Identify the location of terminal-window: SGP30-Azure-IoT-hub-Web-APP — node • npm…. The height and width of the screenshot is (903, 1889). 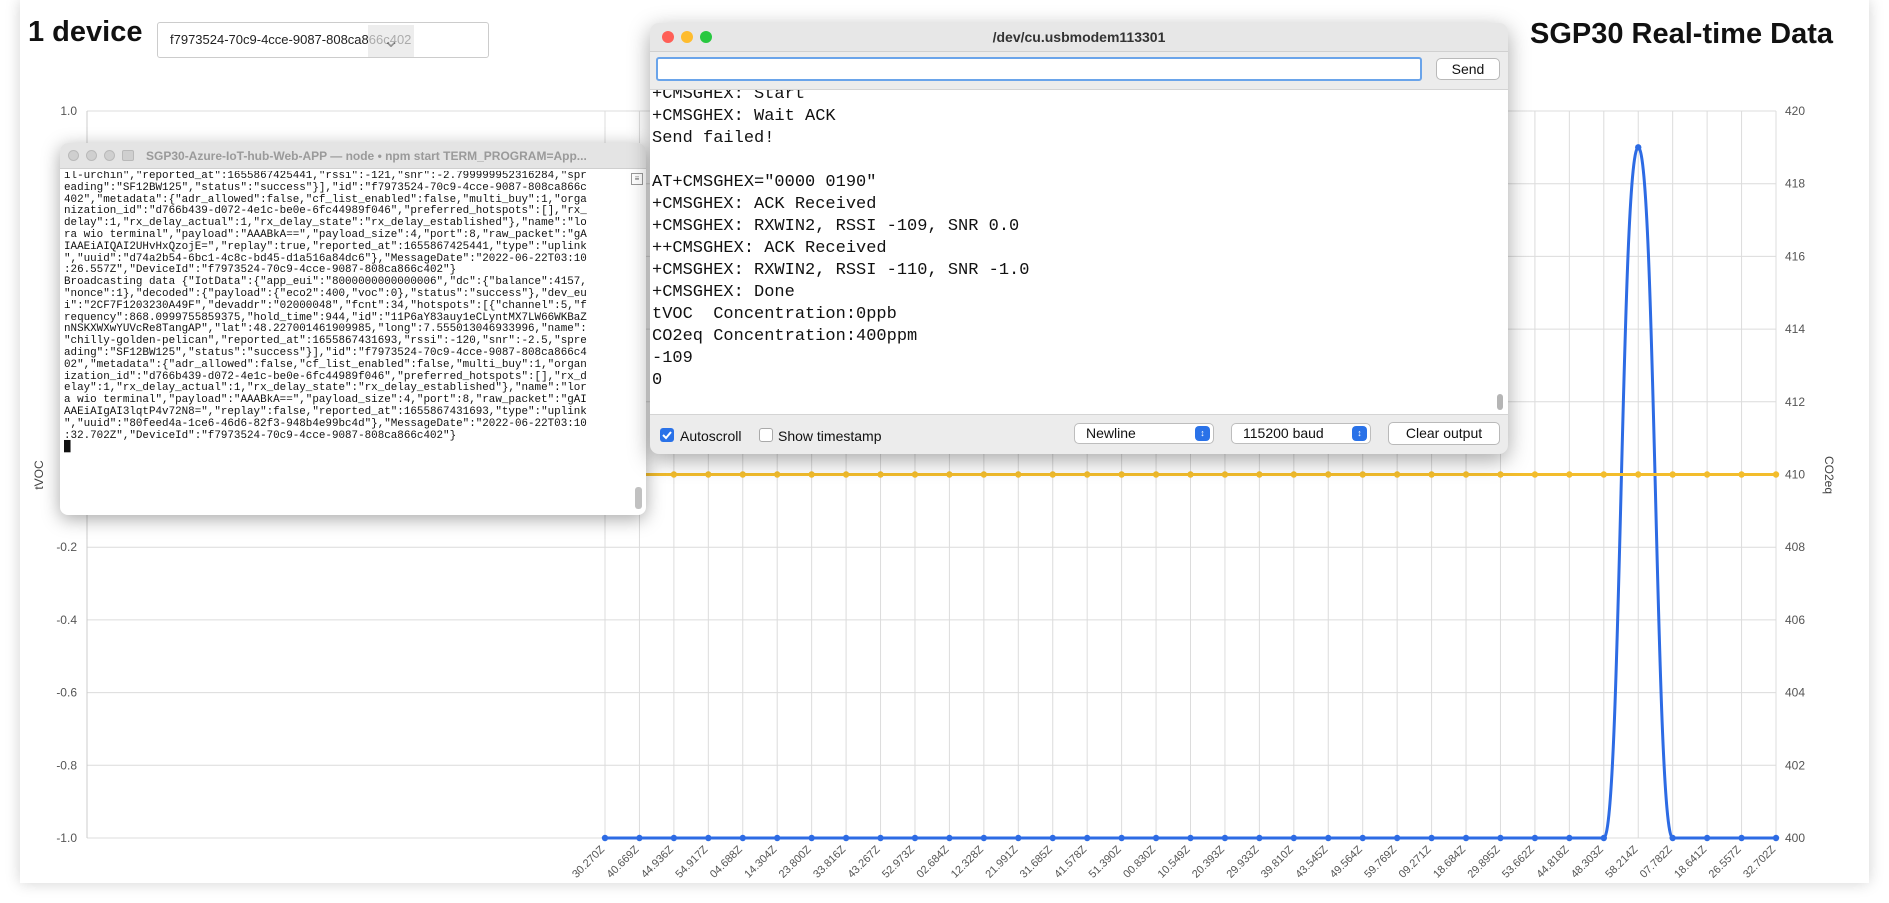
(353, 329).